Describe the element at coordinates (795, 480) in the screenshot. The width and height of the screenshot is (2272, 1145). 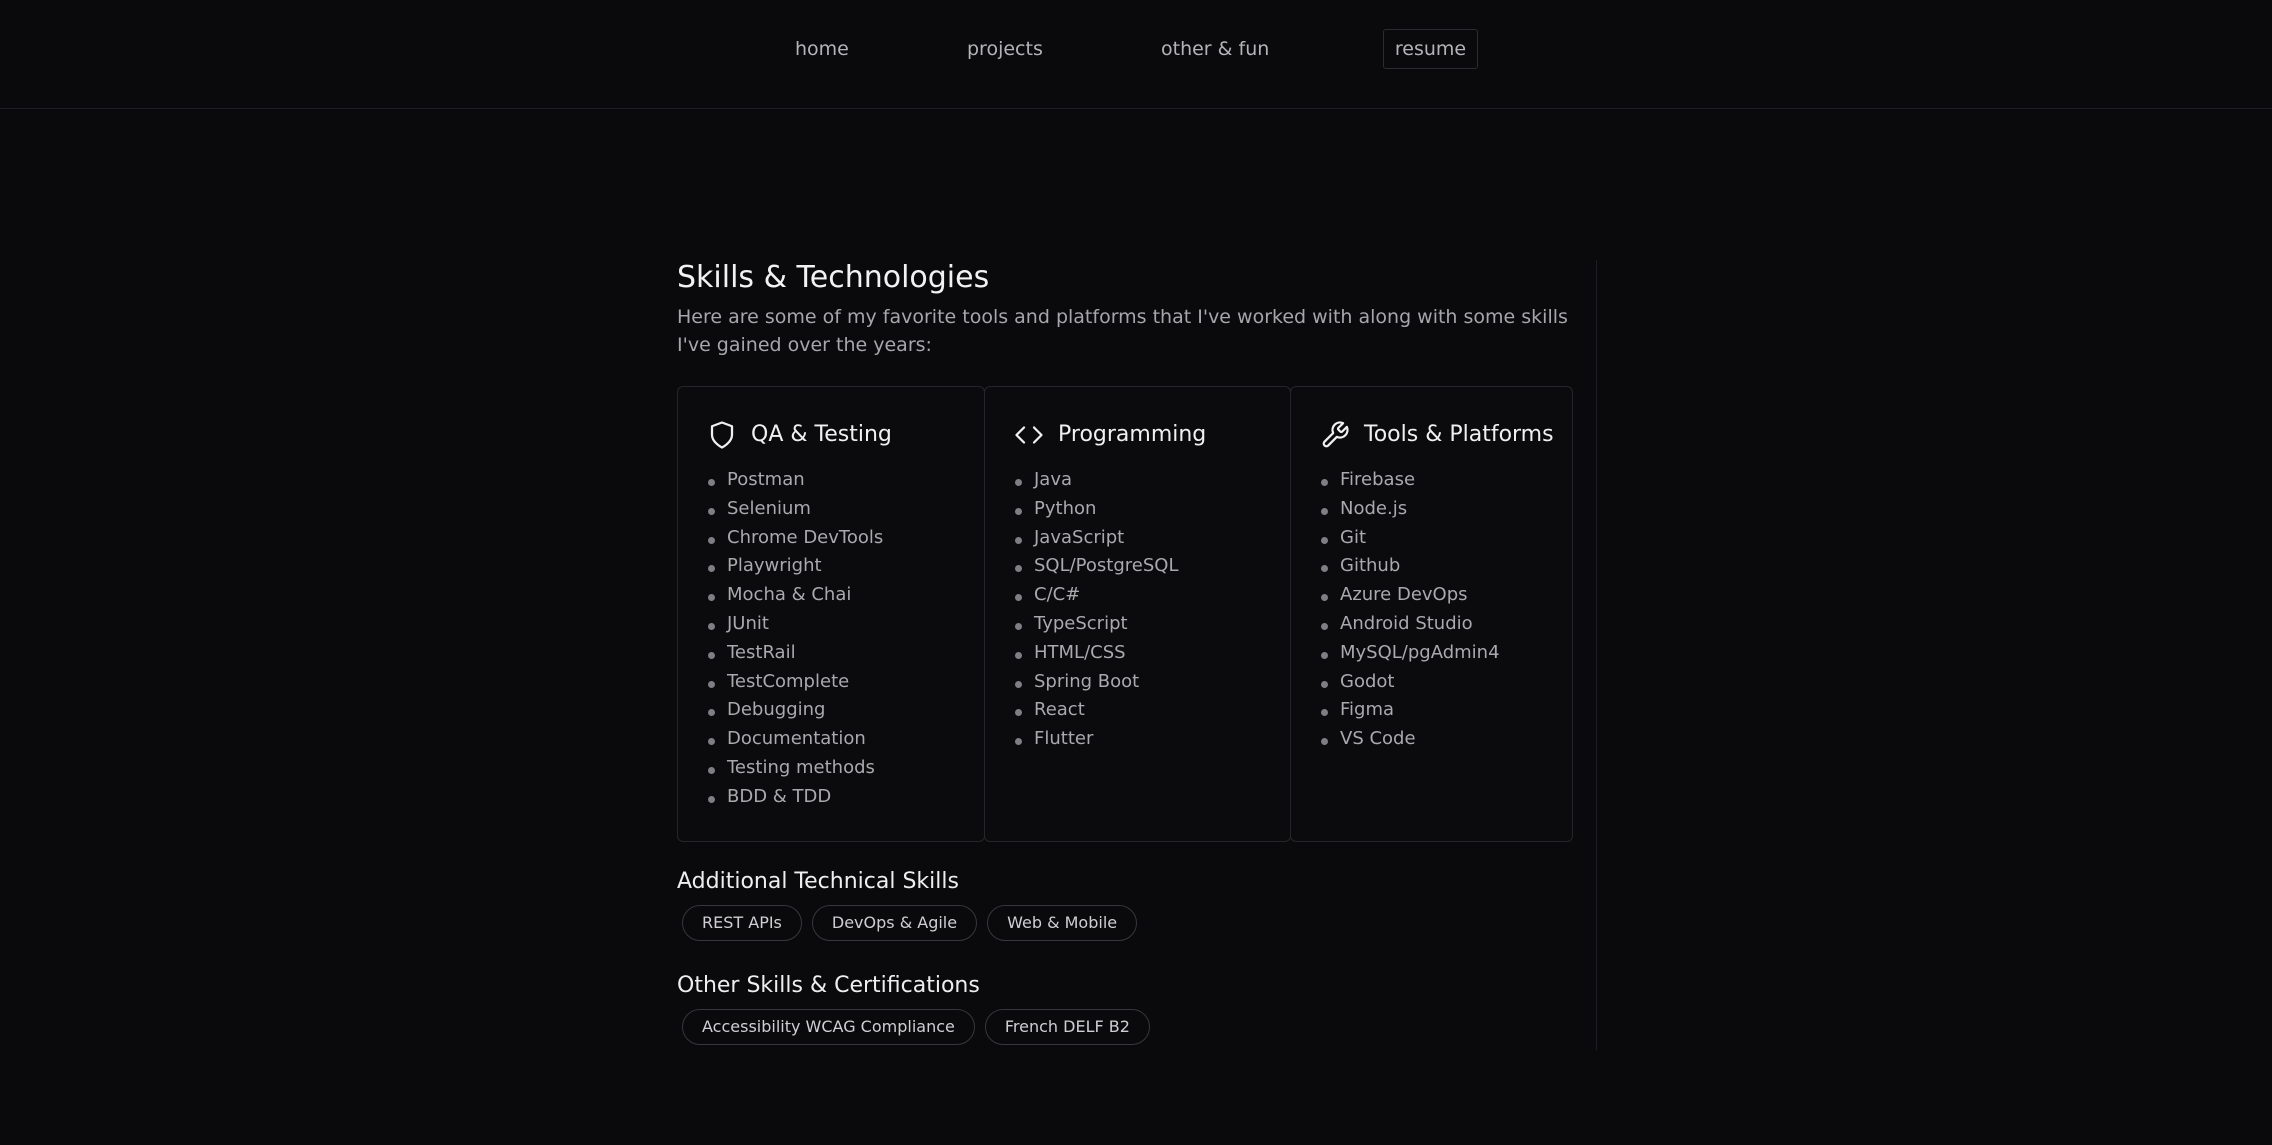
I see `list-item: Postman` at that location.